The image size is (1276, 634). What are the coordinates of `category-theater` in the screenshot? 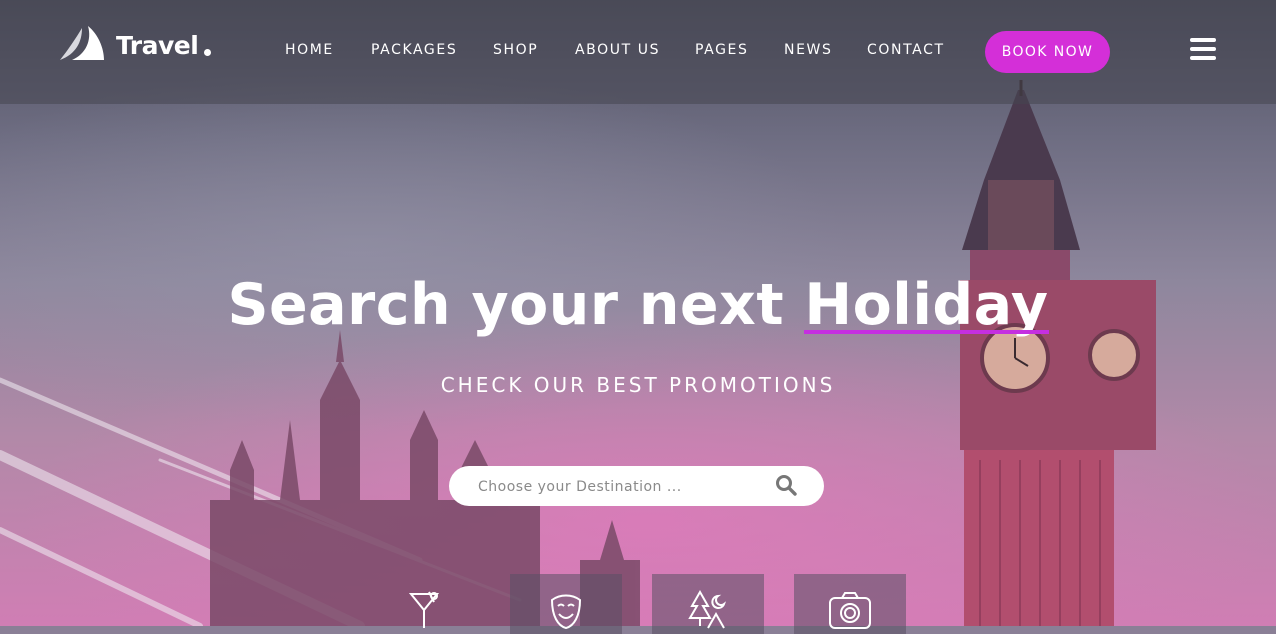 It's located at (566, 604).